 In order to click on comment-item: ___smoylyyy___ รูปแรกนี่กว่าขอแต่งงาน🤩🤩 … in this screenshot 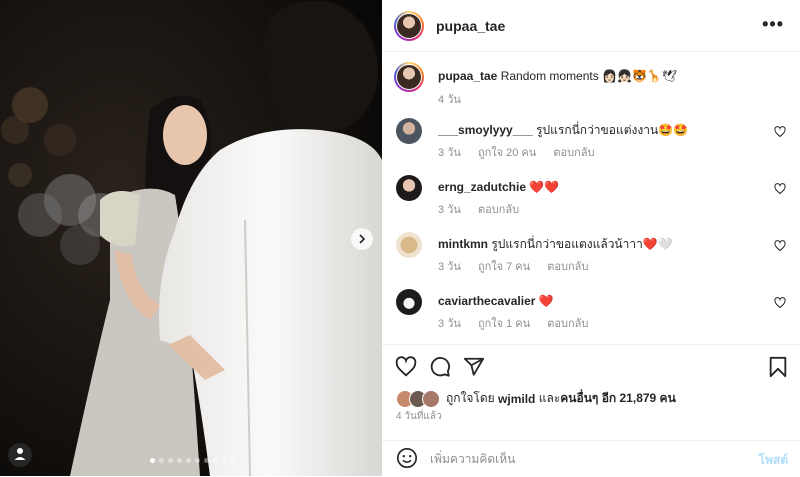, I will do `click(591, 143)`.